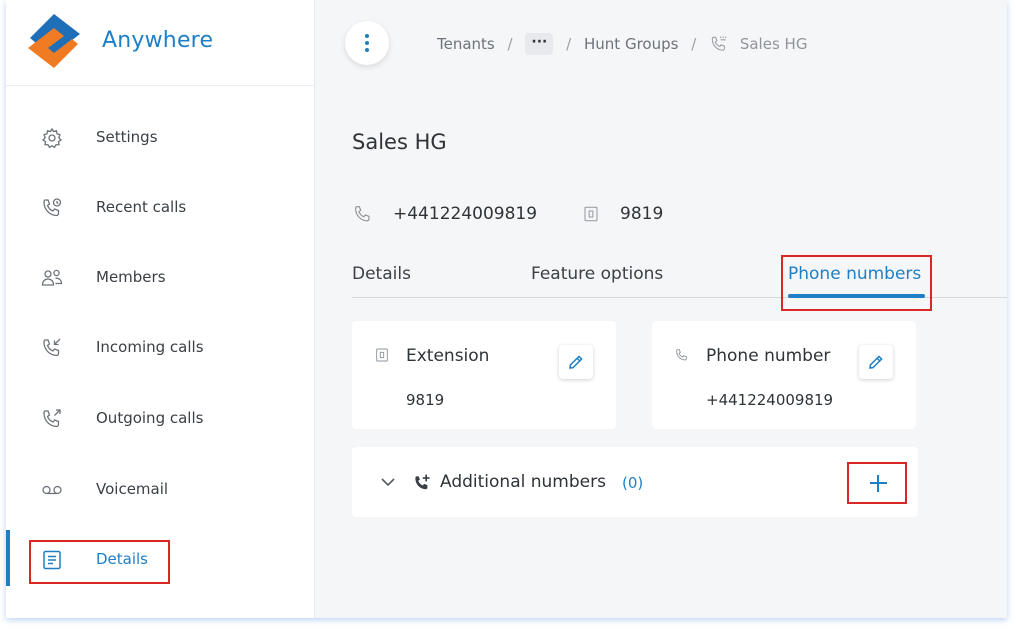 The width and height of the screenshot is (1016, 629). Describe the element at coordinates (54, 41) in the screenshot. I see `anywhere-logo-icon` at that location.